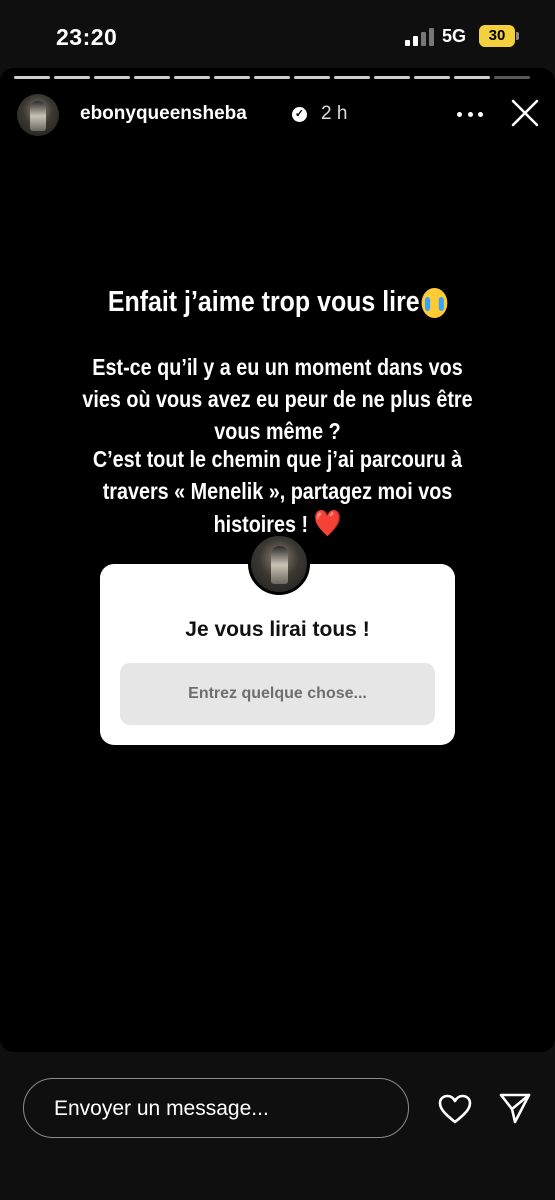 The height and width of the screenshot is (1200, 555). Describe the element at coordinates (299, 114) in the screenshot. I see `verified-badge-icon: ✓` at that location.